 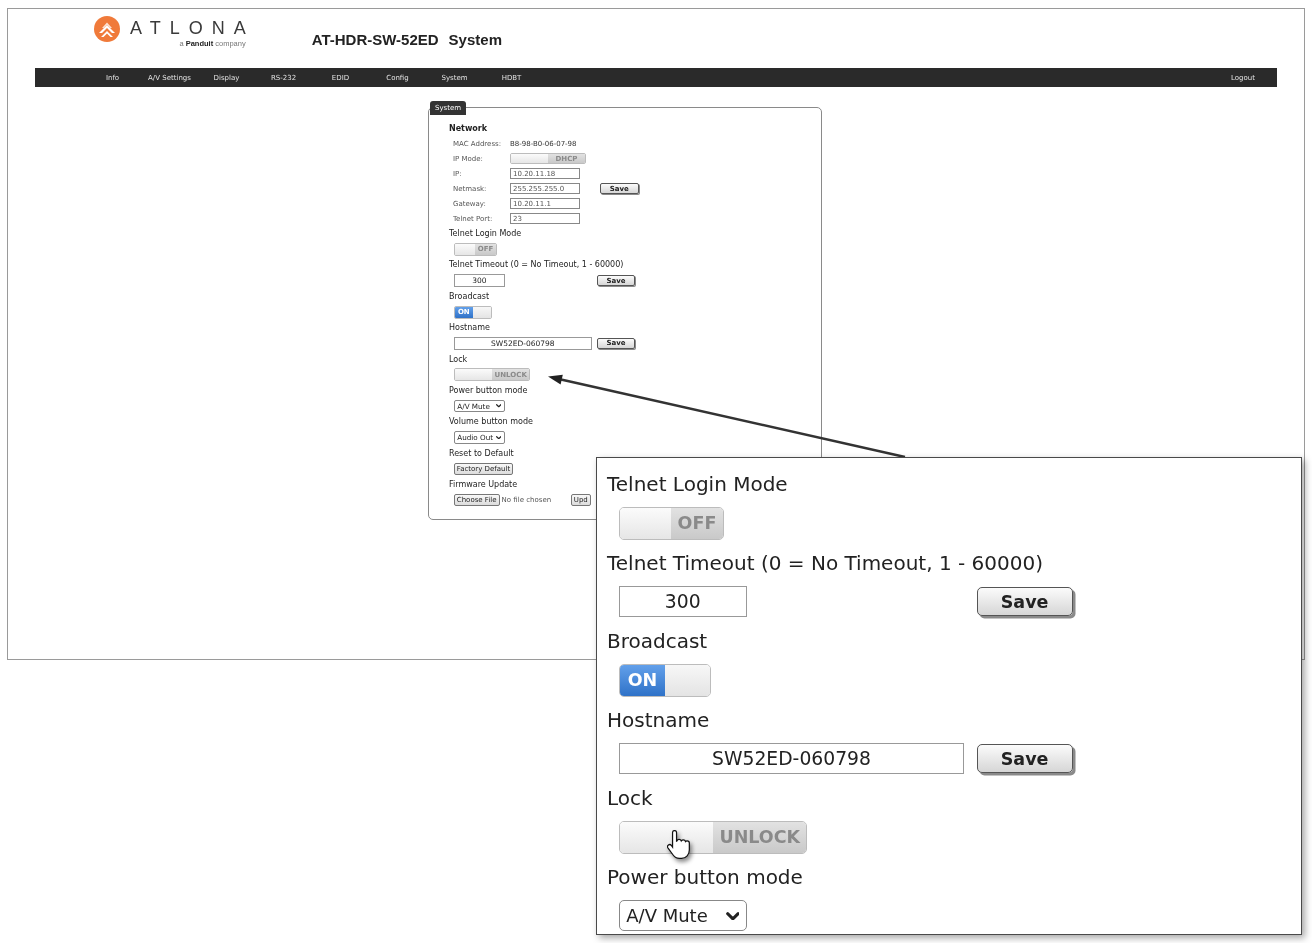 What do you see at coordinates (791, 759) in the screenshot?
I see `input-field: SW52ED-060798` at bounding box center [791, 759].